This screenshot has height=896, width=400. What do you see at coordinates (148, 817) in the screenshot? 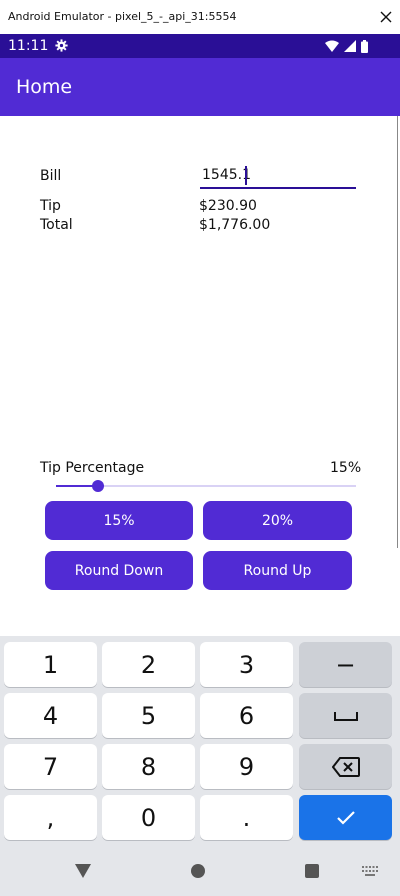
I see `key-0: 0` at bounding box center [148, 817].